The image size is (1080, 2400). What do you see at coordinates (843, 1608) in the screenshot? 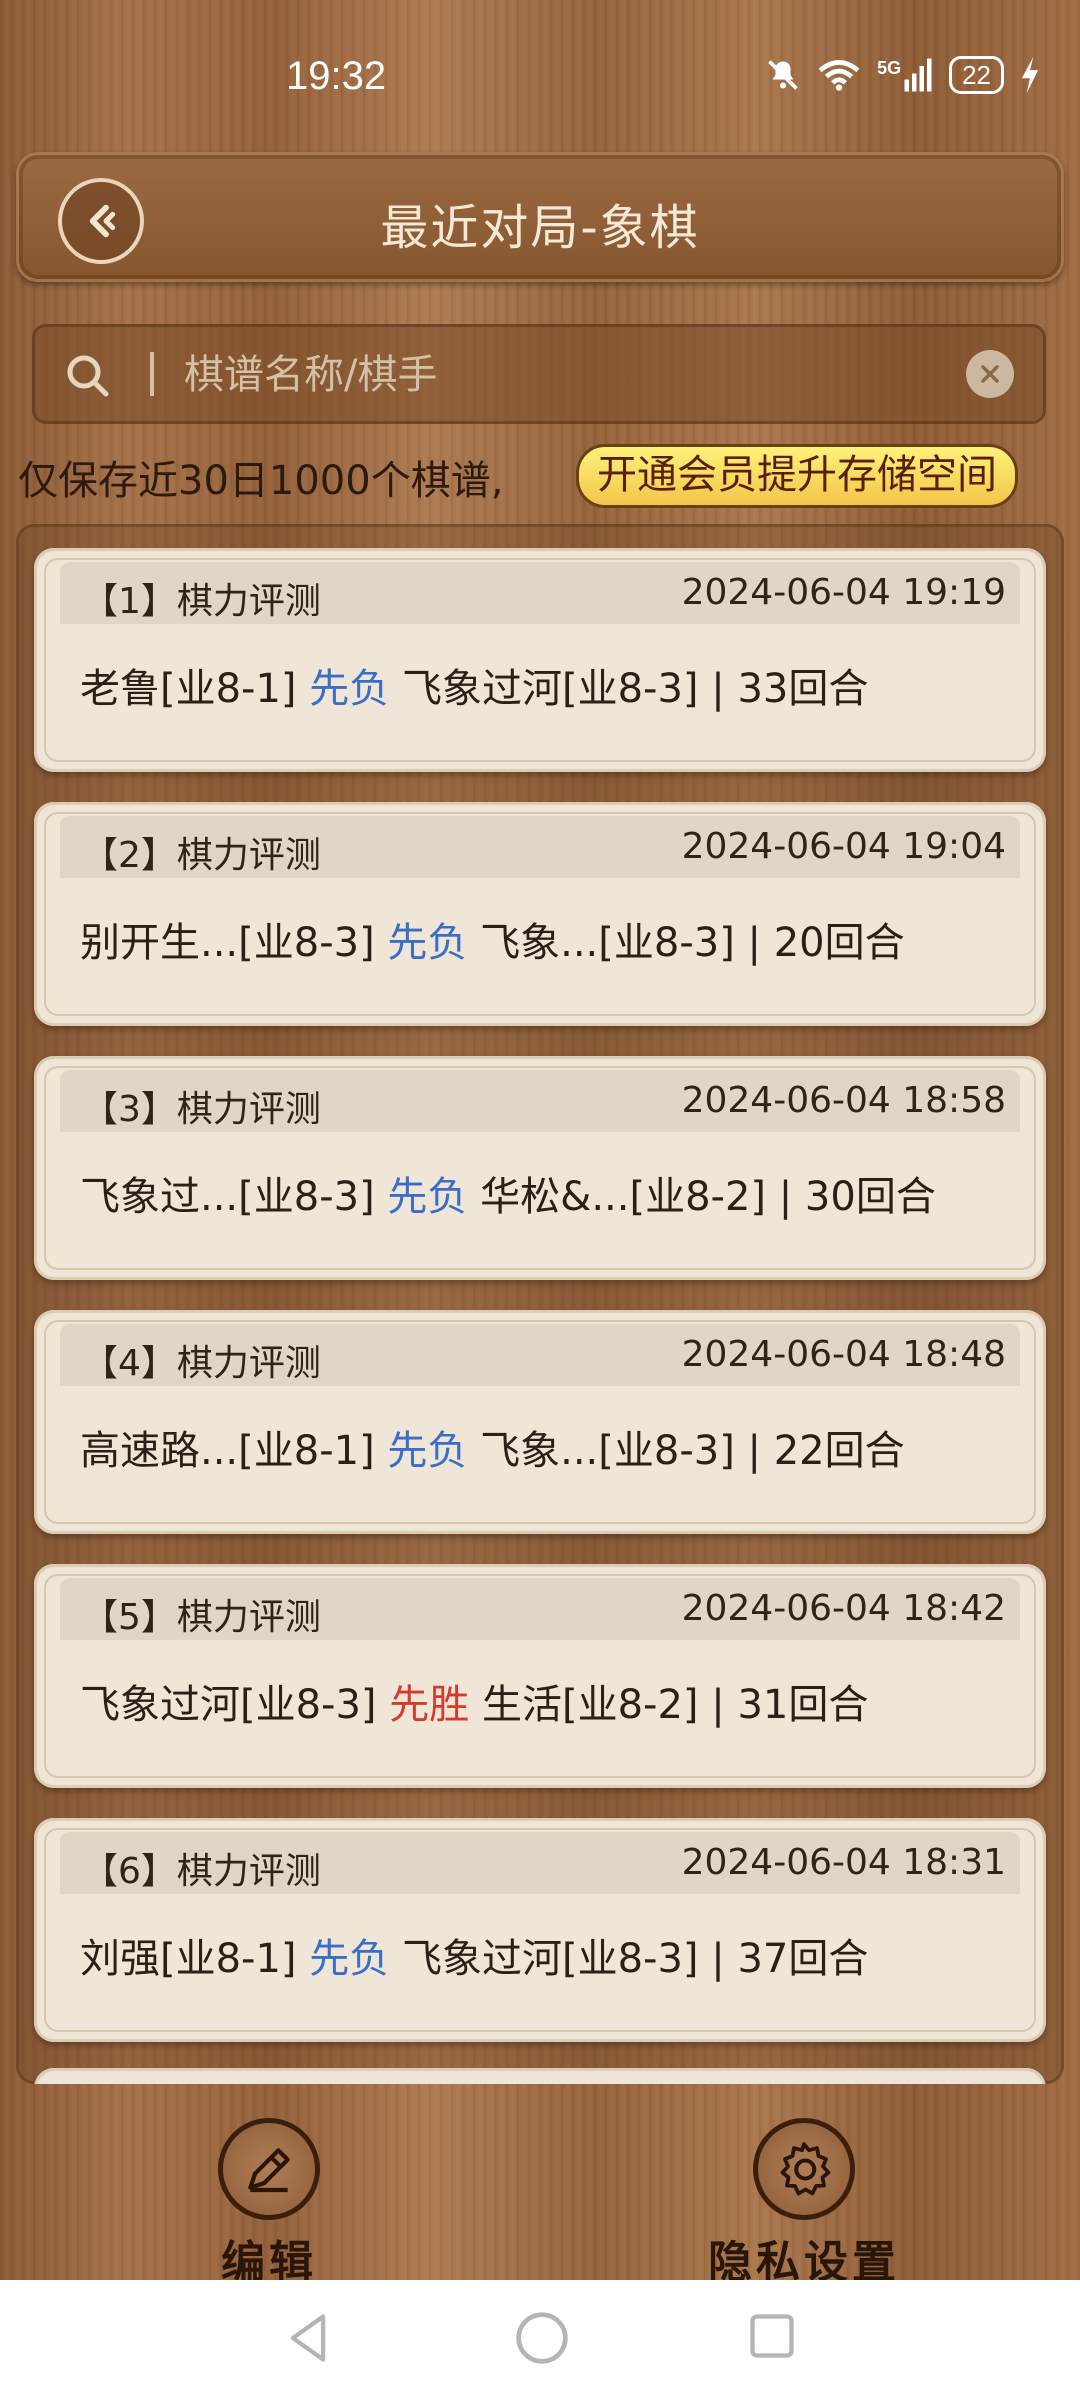
I see `card-time: 2024-06-04 18:42` at bounding box center [843, 1608].